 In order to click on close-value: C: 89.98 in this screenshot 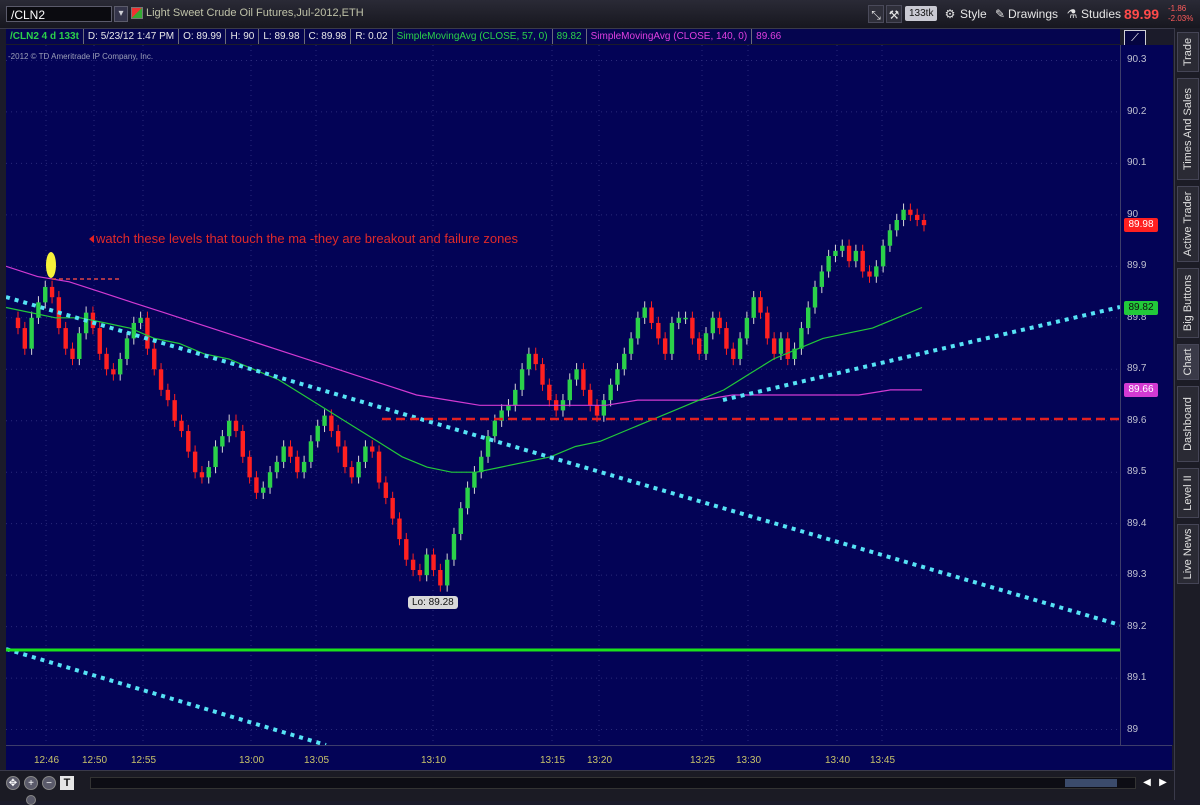, I will do `click(328, 36)`.